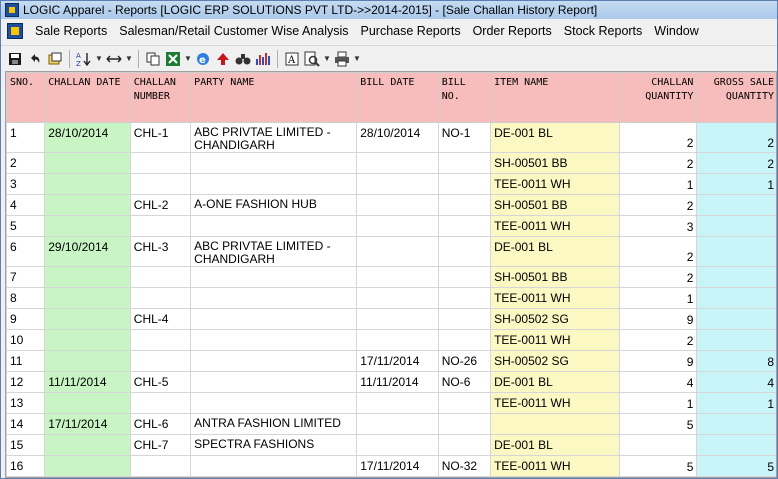 This screenshot has width=778, height=479. I want to click on cell-challan-number: CHL-3, so click(160, 251).